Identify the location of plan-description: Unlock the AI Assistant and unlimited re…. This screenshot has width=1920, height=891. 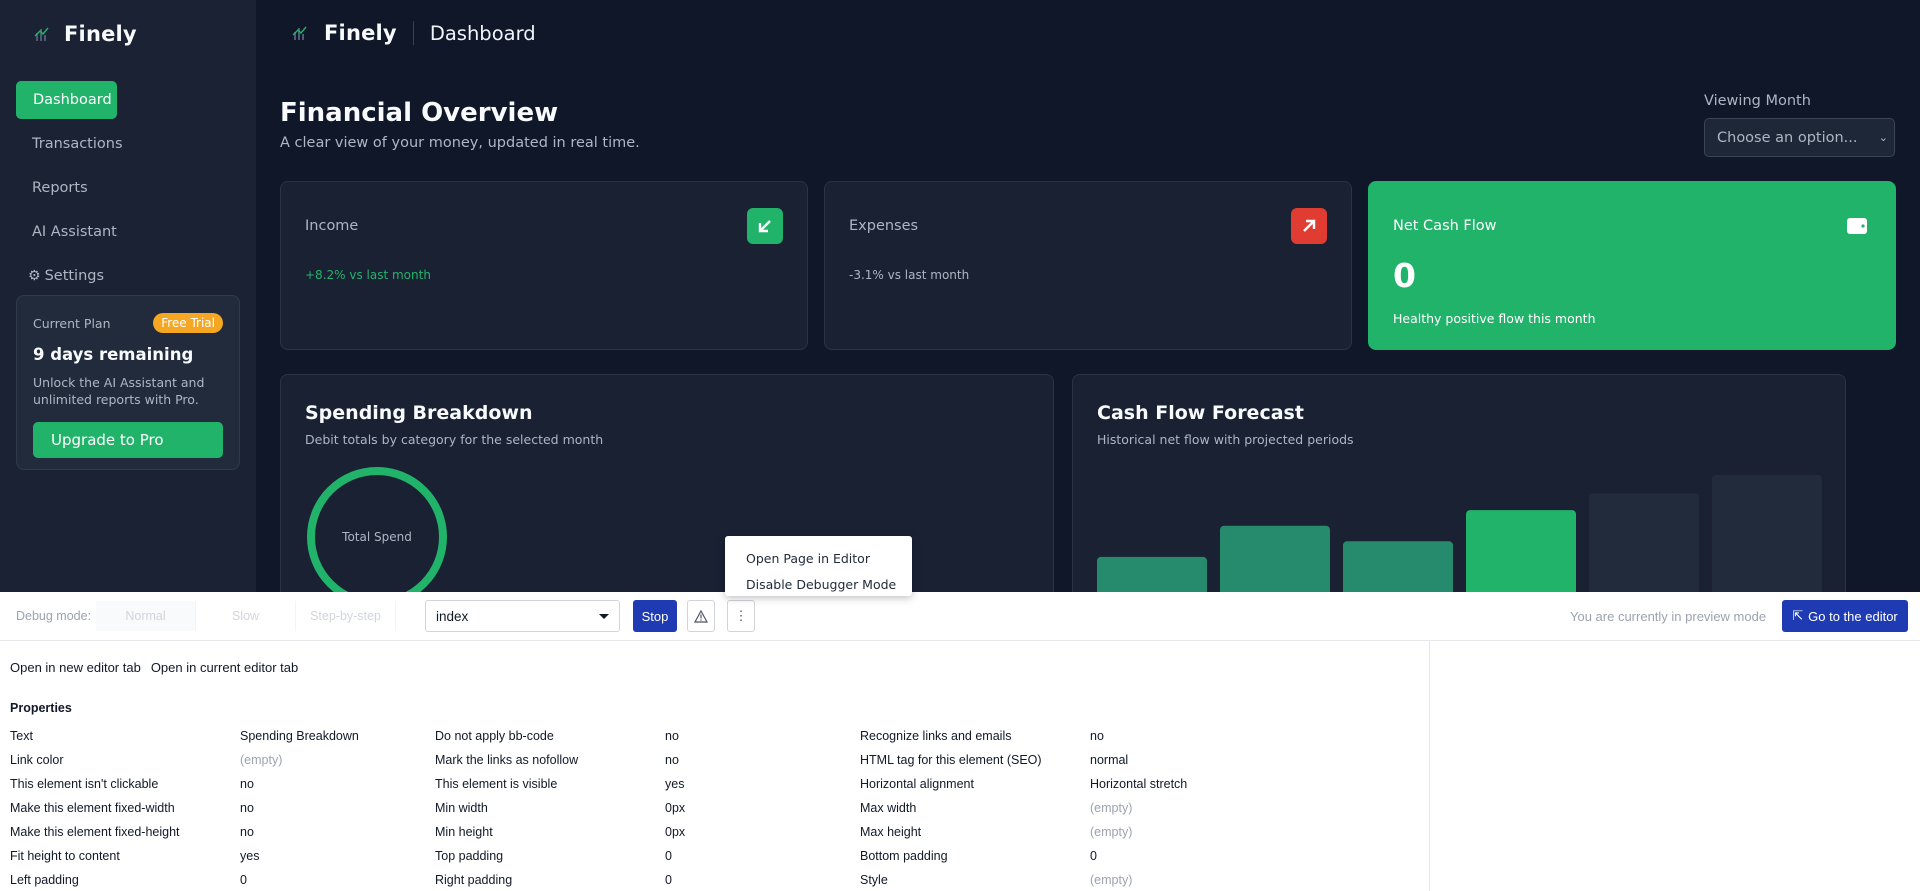
(119, 391).